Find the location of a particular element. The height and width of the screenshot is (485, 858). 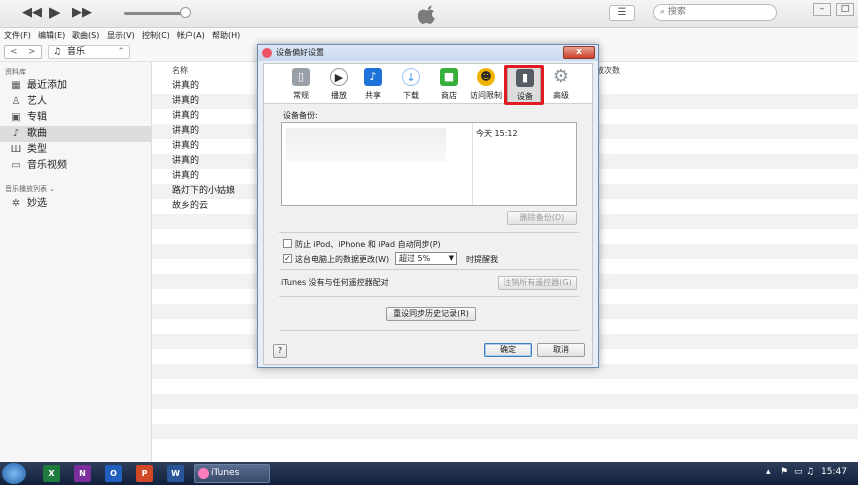

store-bag-icon: ■ is located at coordinates (449, 77).